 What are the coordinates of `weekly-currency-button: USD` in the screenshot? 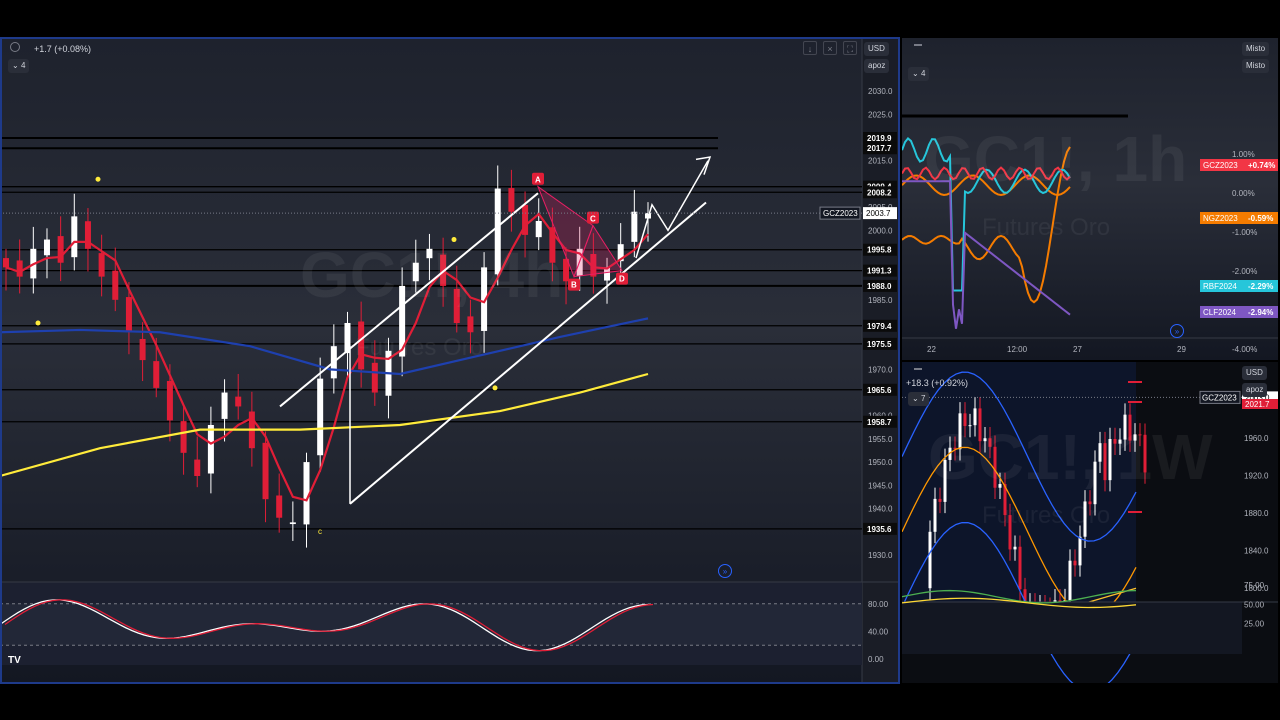 It's located at (1254, 373).